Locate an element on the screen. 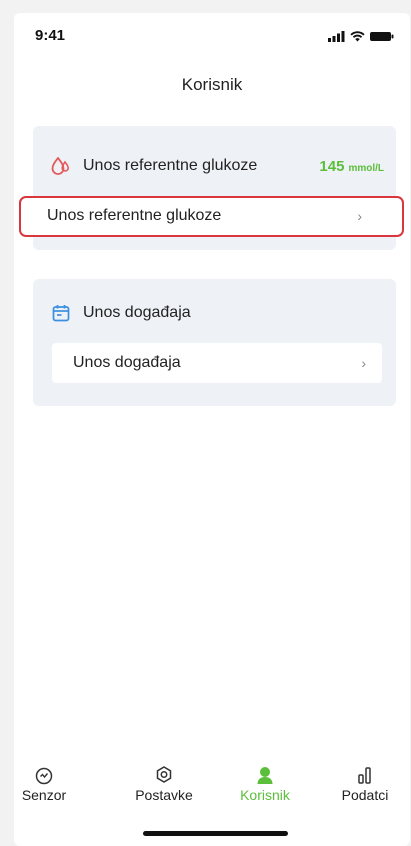 This screenshot has height=846, width=411. tab-label-korisnik: Korisnik is located at coordinates (265, 795).